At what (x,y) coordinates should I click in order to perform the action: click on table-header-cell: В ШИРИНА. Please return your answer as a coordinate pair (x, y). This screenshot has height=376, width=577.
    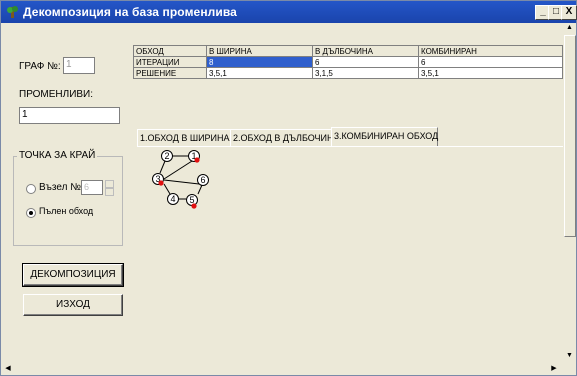
    Looking at the image, I should click on (259, 51).